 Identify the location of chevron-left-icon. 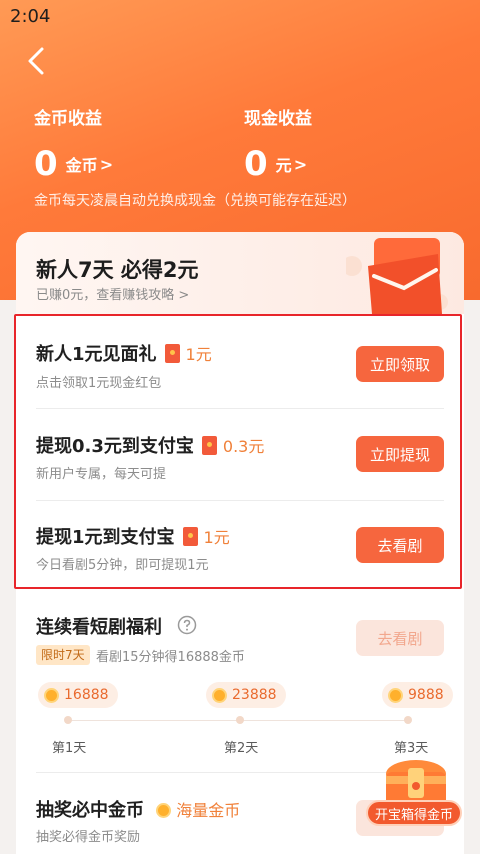
(36, 61).